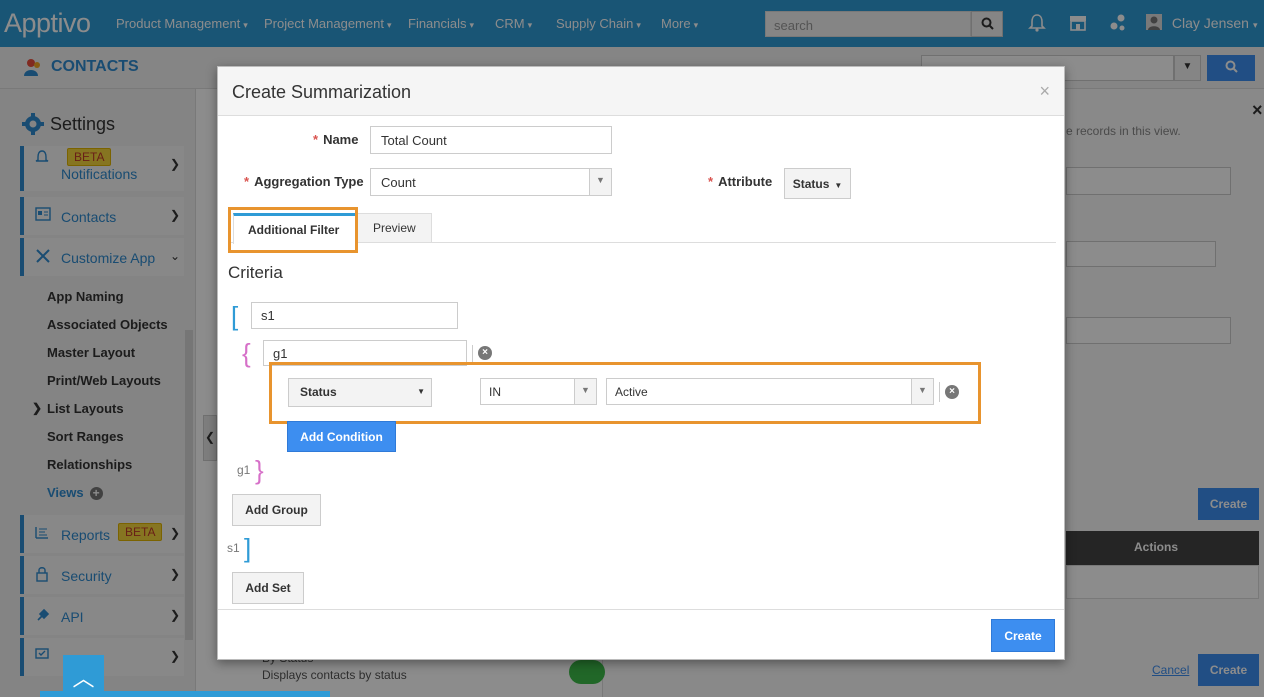  What do you see at coordinates (268, 588) in the screenshot?
I see `add-set-button: Add Set` at bounding box center [268, 588].